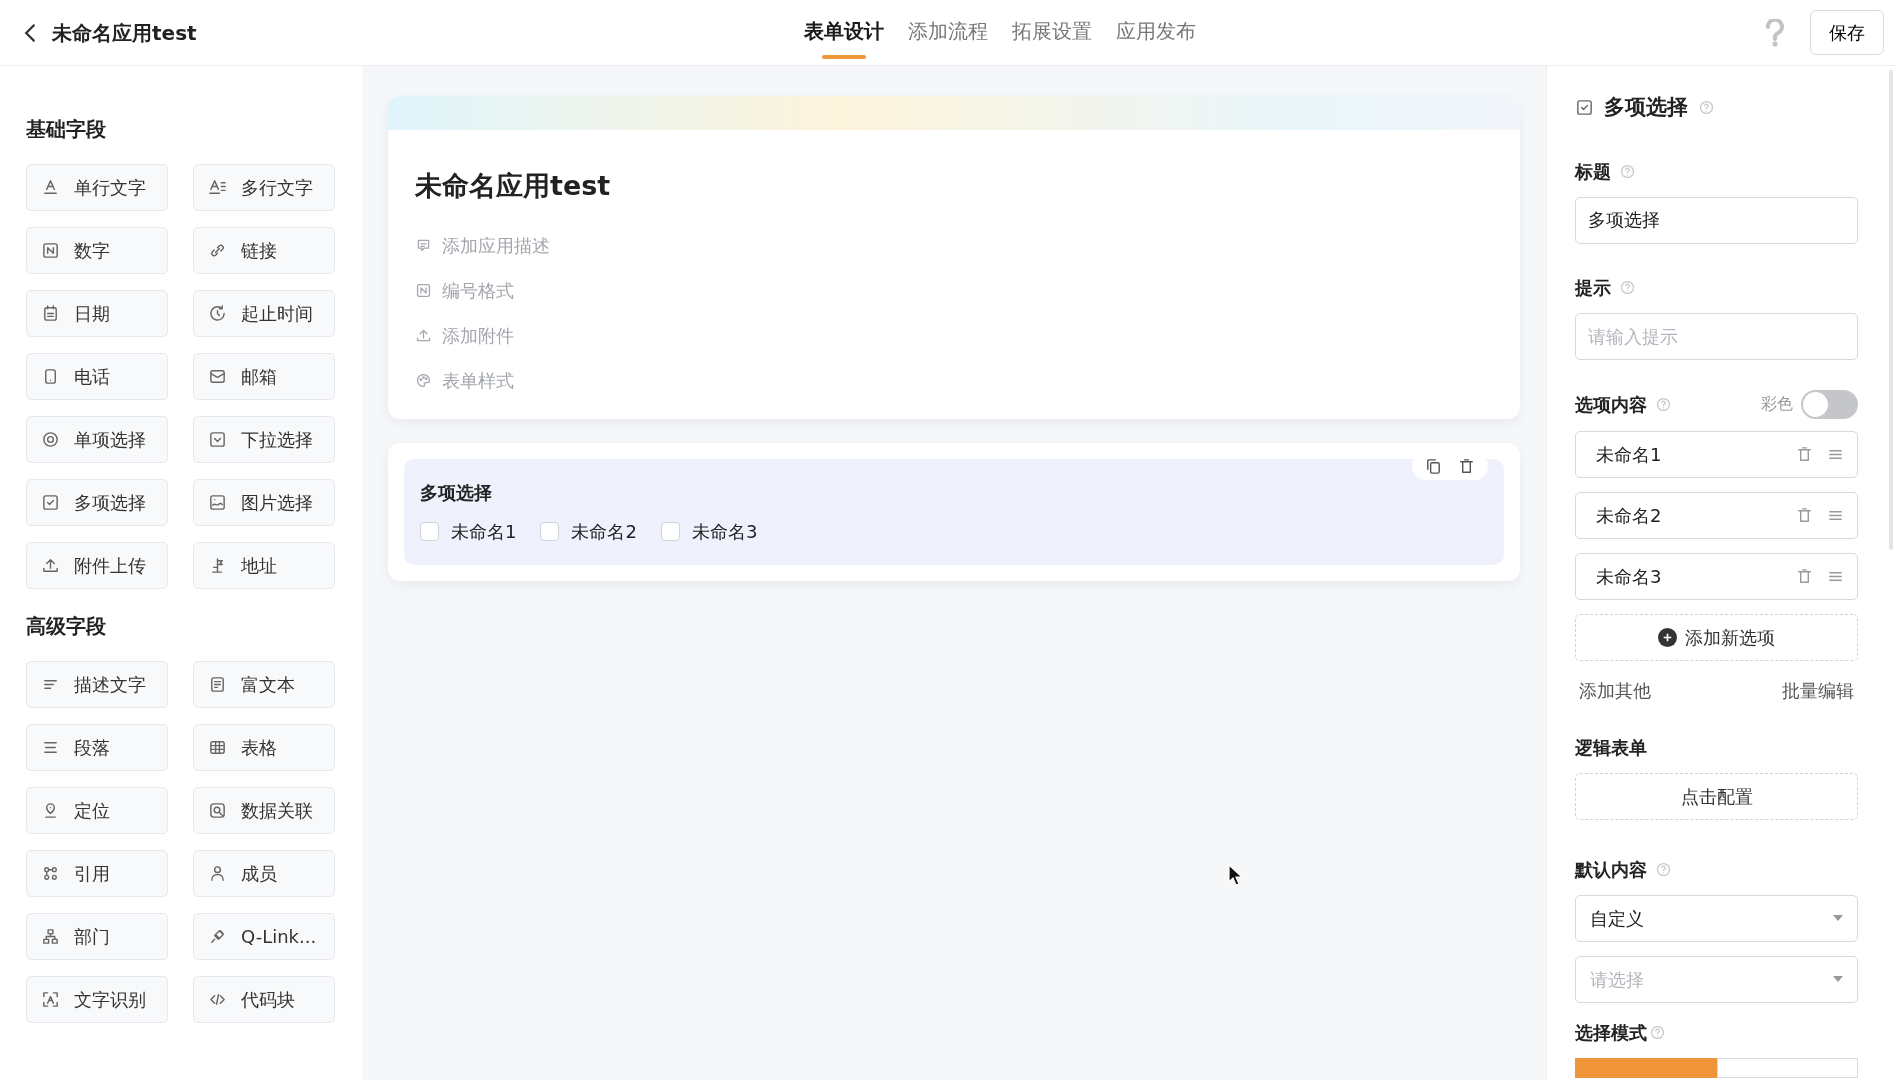 The height and width of the screenshot is (1080, 1896). I want to click on bulk-edit-link: 批量编辑, so click(1818, 690).